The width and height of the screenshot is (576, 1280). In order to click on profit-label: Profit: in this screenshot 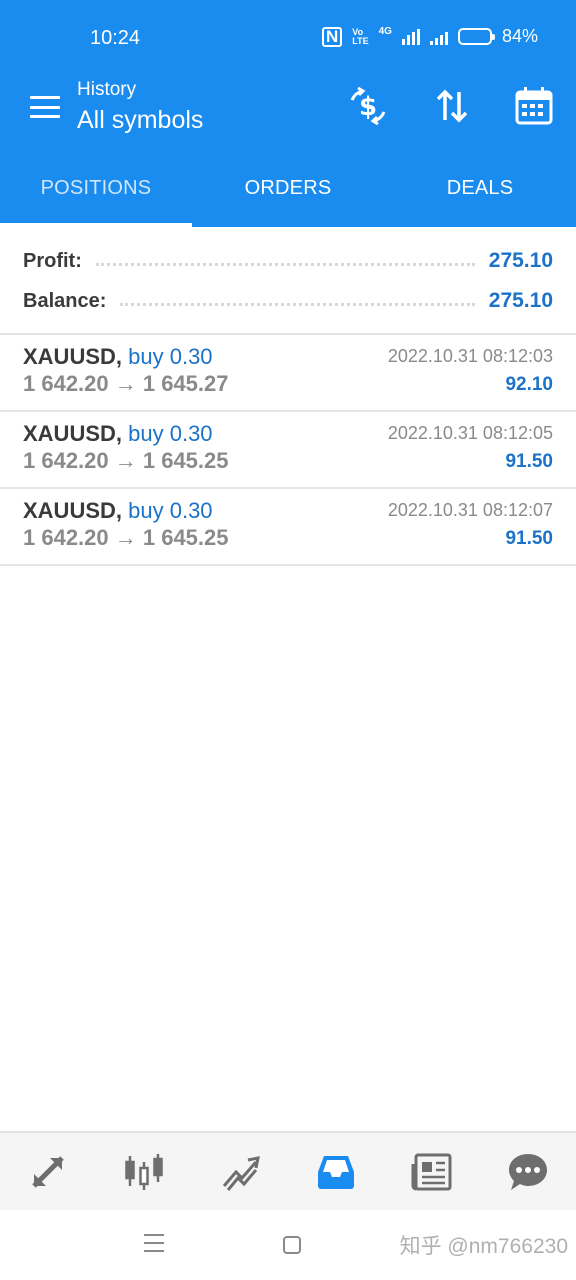, I will do `click(52, 260)`.